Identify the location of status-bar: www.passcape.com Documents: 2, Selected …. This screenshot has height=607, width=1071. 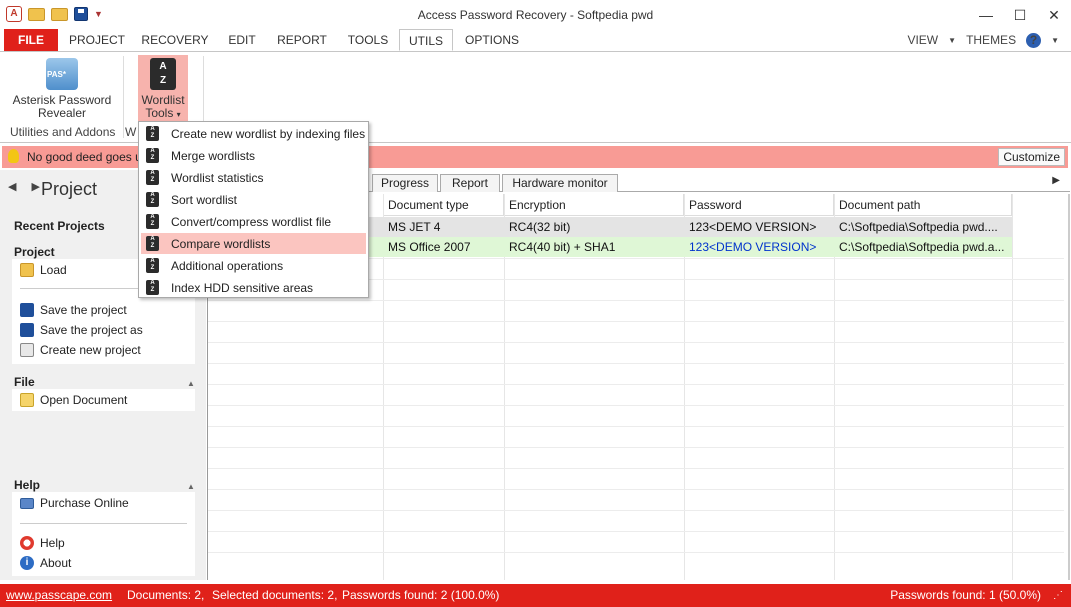
(535, 595).